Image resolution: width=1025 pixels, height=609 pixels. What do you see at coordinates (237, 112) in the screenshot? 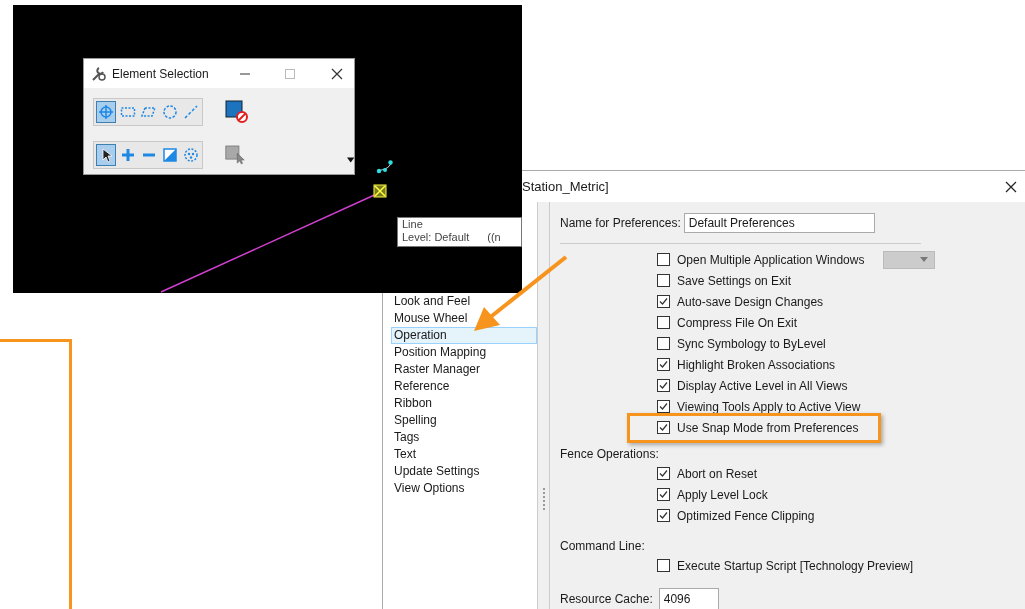
I see `square-no-sign-icon` at bounding box center [237, 112].